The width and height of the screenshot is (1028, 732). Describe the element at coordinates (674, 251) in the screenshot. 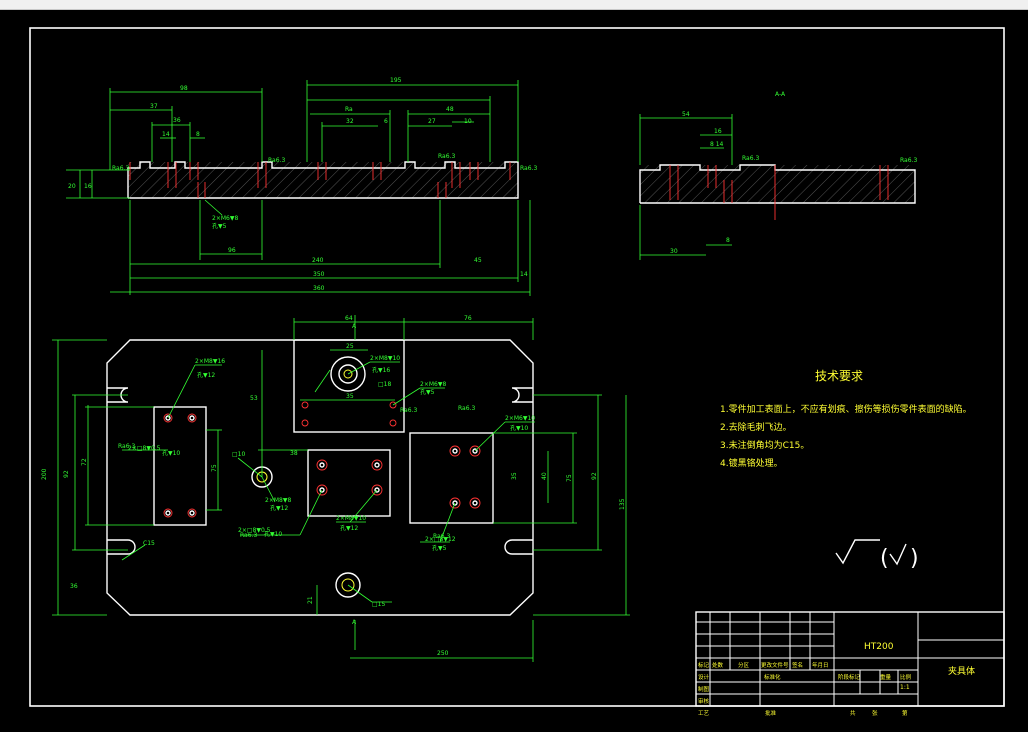

I see `svg-text: 30` at that location.